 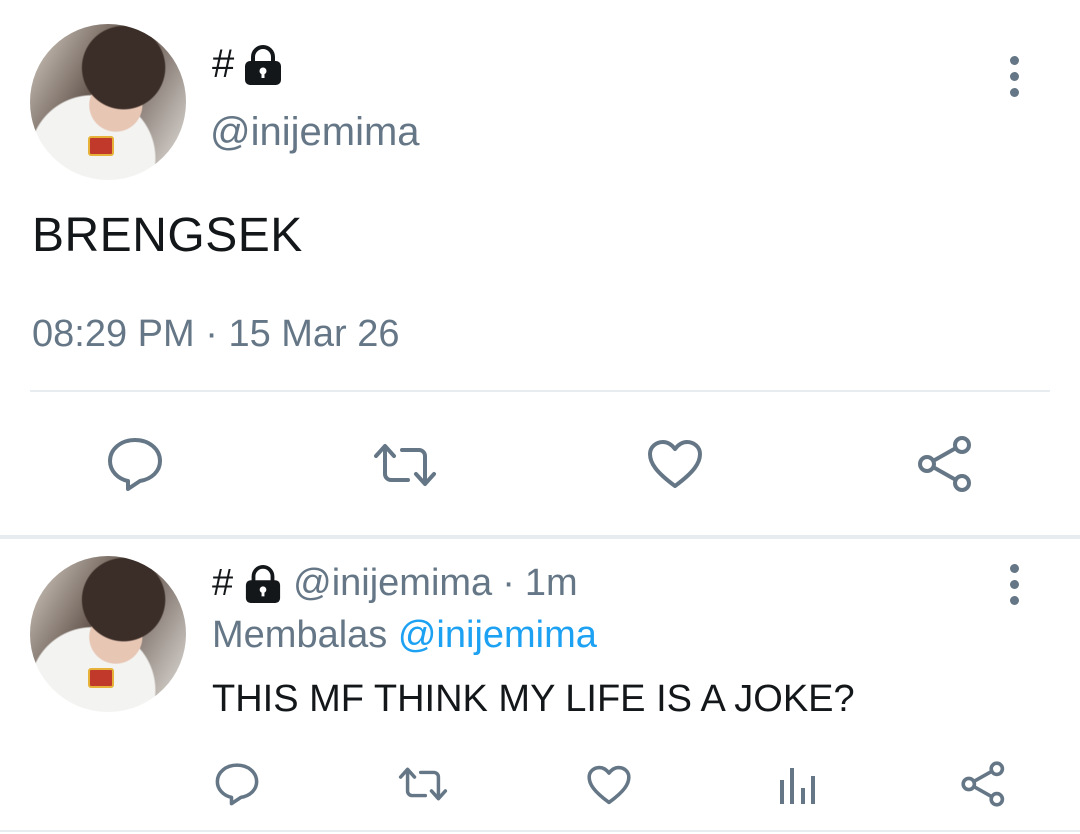 I want to click on replying-to-line: Membalas @inijemima, so click(x=404, y=635).